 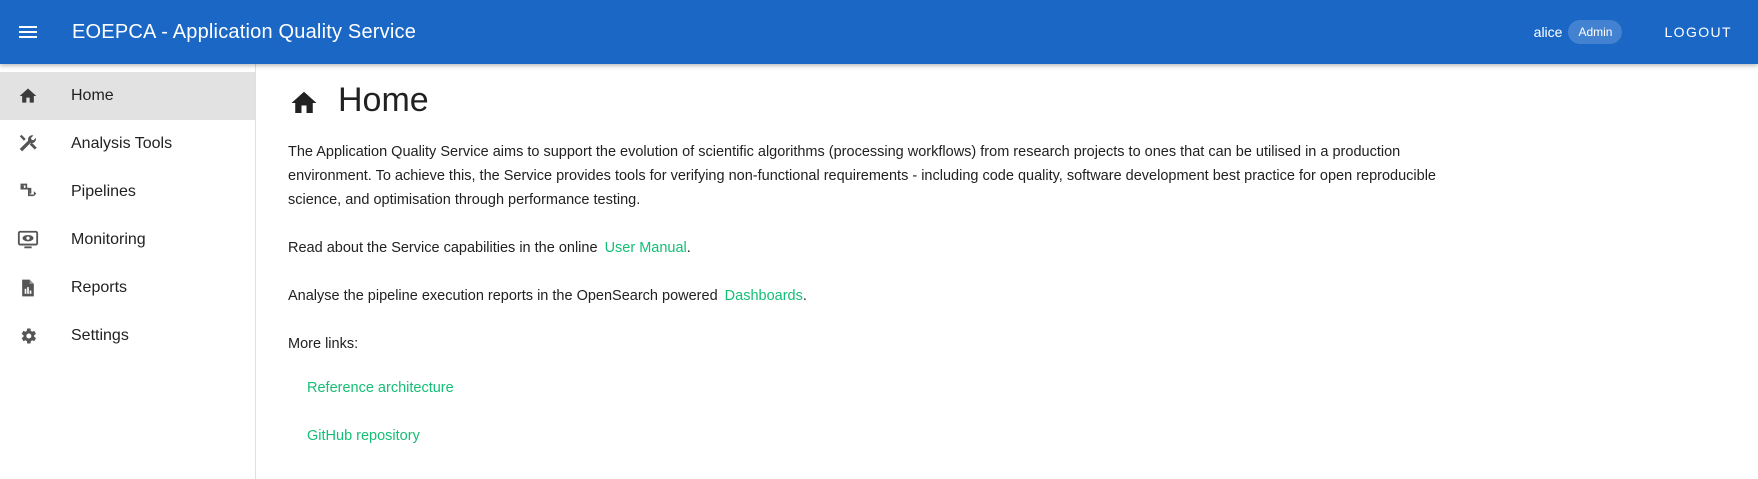 I want to click on sidebar-item-label: Settings, so click(x=100, y=335).